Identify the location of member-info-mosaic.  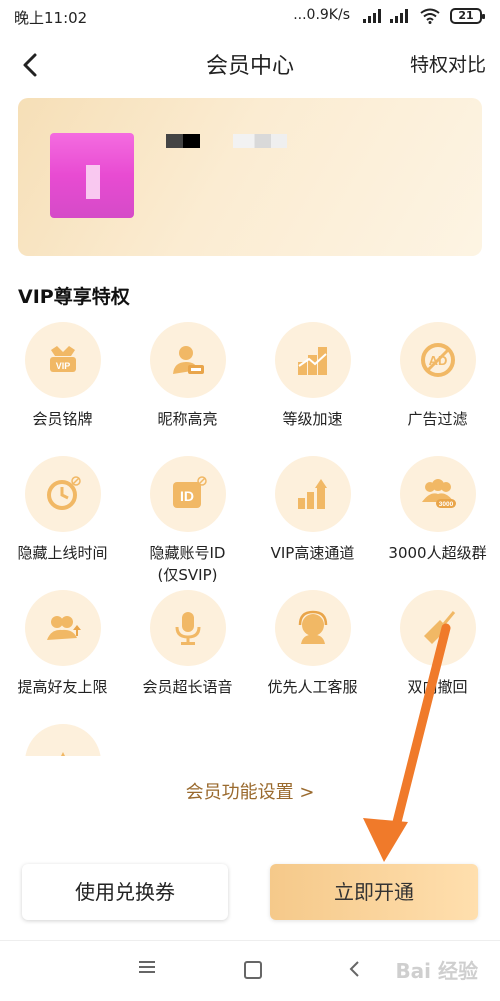
(260, 141).